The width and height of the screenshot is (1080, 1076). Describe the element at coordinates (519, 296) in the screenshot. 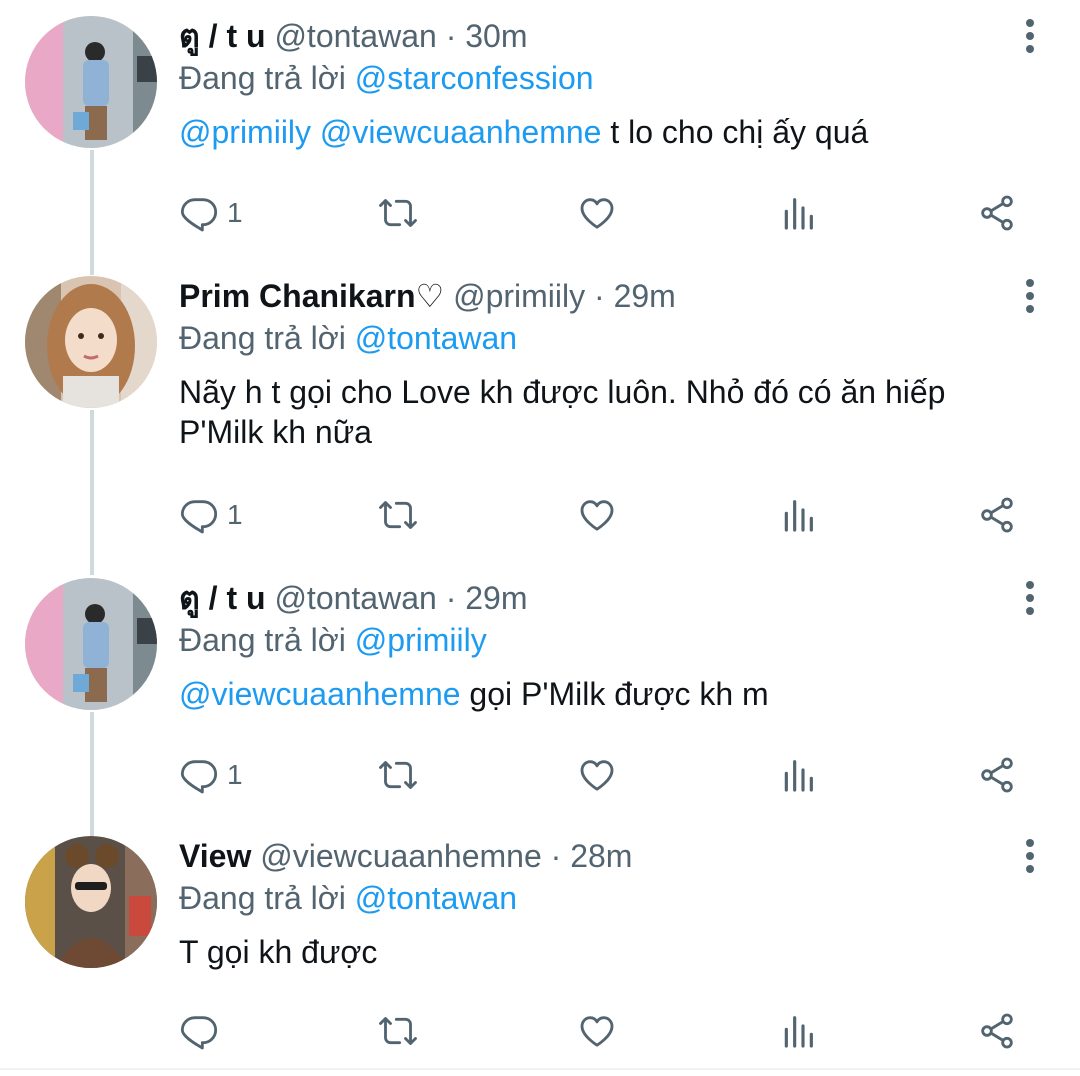

I see `user-handle: @primiily` at that location.